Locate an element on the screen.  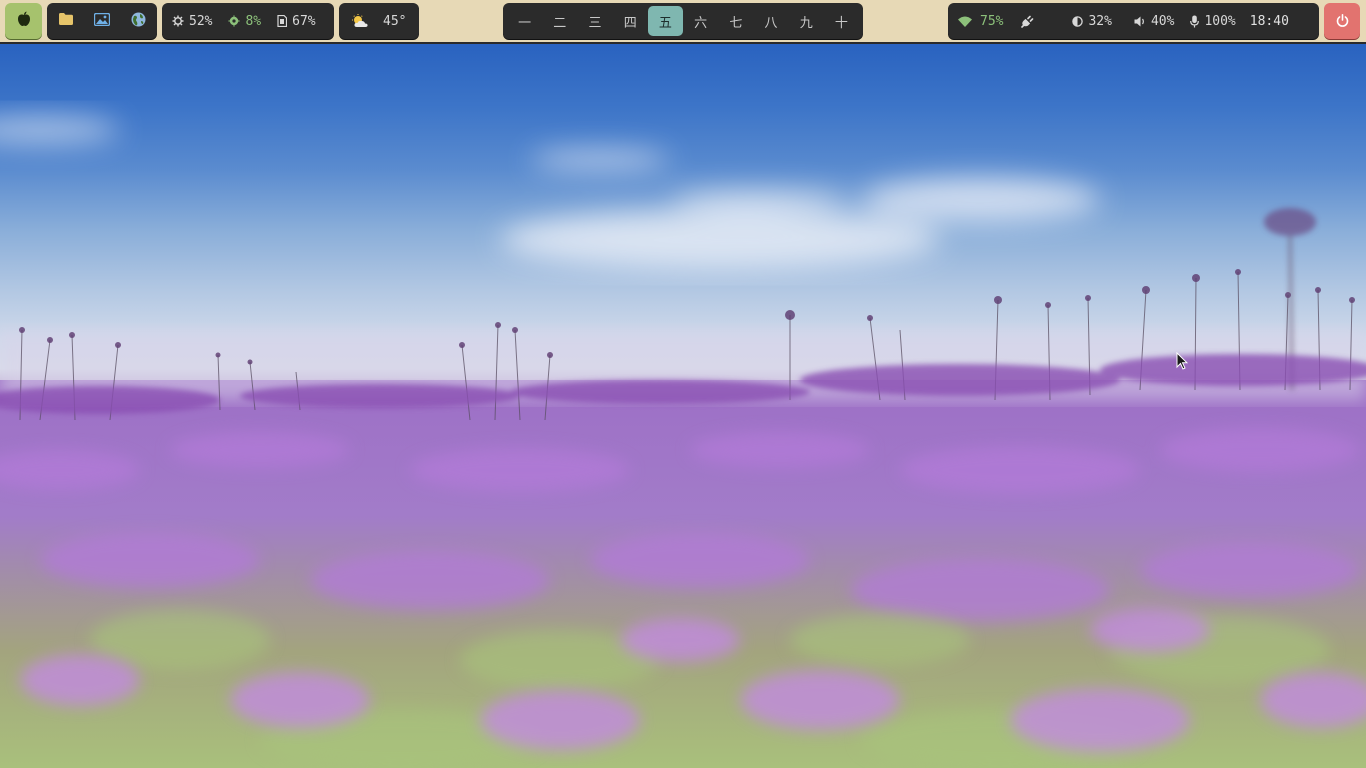
workspace-10: 十 is located at coordinates (841, 21).